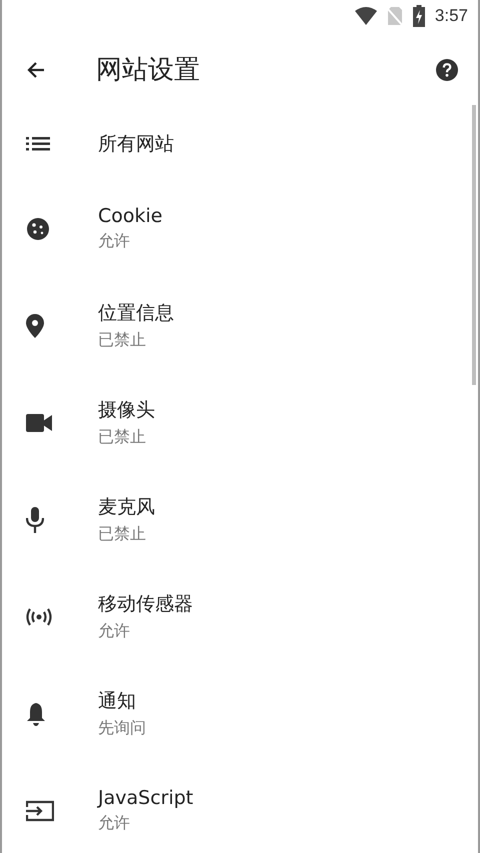  I want to click on no-sim-icon, so click(394, 16).